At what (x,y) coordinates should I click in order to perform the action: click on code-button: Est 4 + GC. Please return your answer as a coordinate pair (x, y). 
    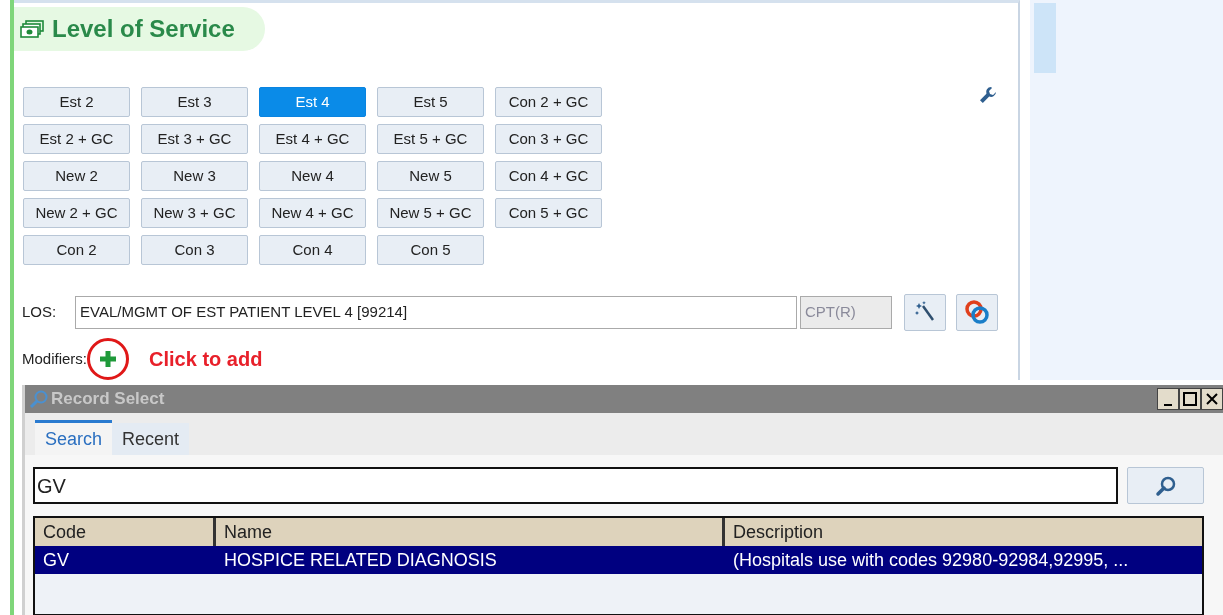
    Looking at the image, I should click on (312, 139).